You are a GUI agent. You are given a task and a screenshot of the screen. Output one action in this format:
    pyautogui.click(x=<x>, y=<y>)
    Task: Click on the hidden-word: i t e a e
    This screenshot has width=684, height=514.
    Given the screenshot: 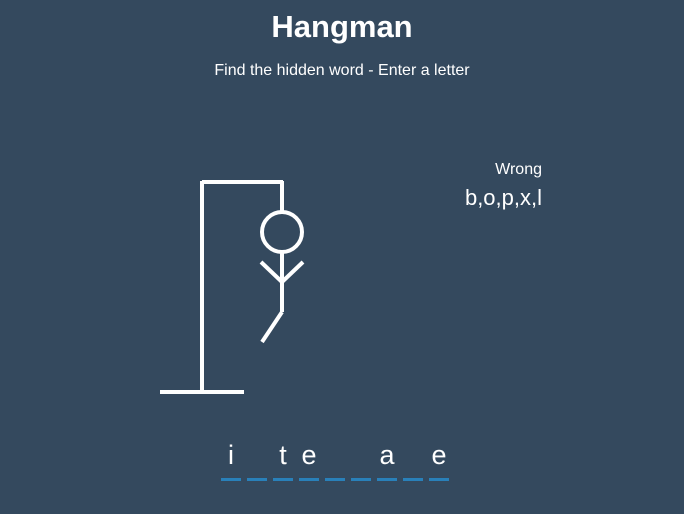 What is the action you would take?
    pyautogui.click(x=335, y=459)
    